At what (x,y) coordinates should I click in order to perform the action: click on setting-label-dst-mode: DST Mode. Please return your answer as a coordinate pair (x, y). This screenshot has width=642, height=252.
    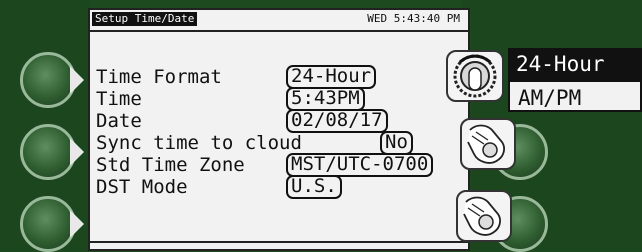
    Looking at the image, I should click on (142, 187).